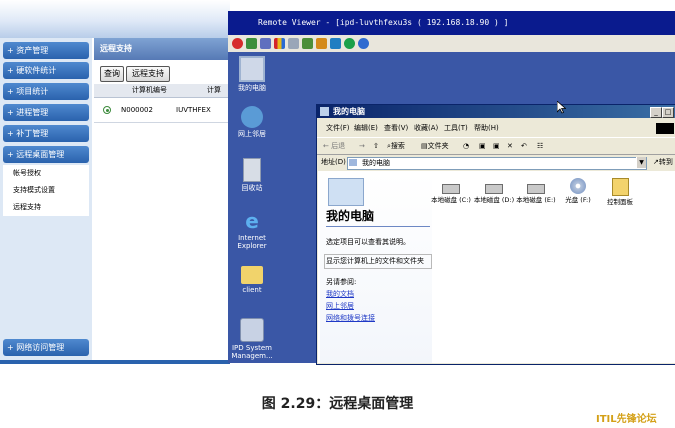 This screenshot has height=428, width=675. What do you see at coordinates (424, 146) in the screenshot?
I see `folders-icon: ▤` at bounding box center [424, 146].